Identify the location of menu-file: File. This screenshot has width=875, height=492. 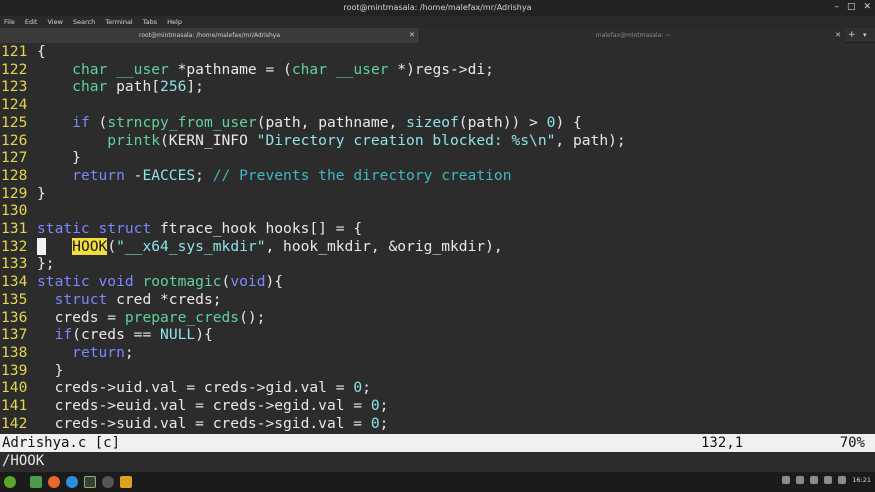
(9, 22).